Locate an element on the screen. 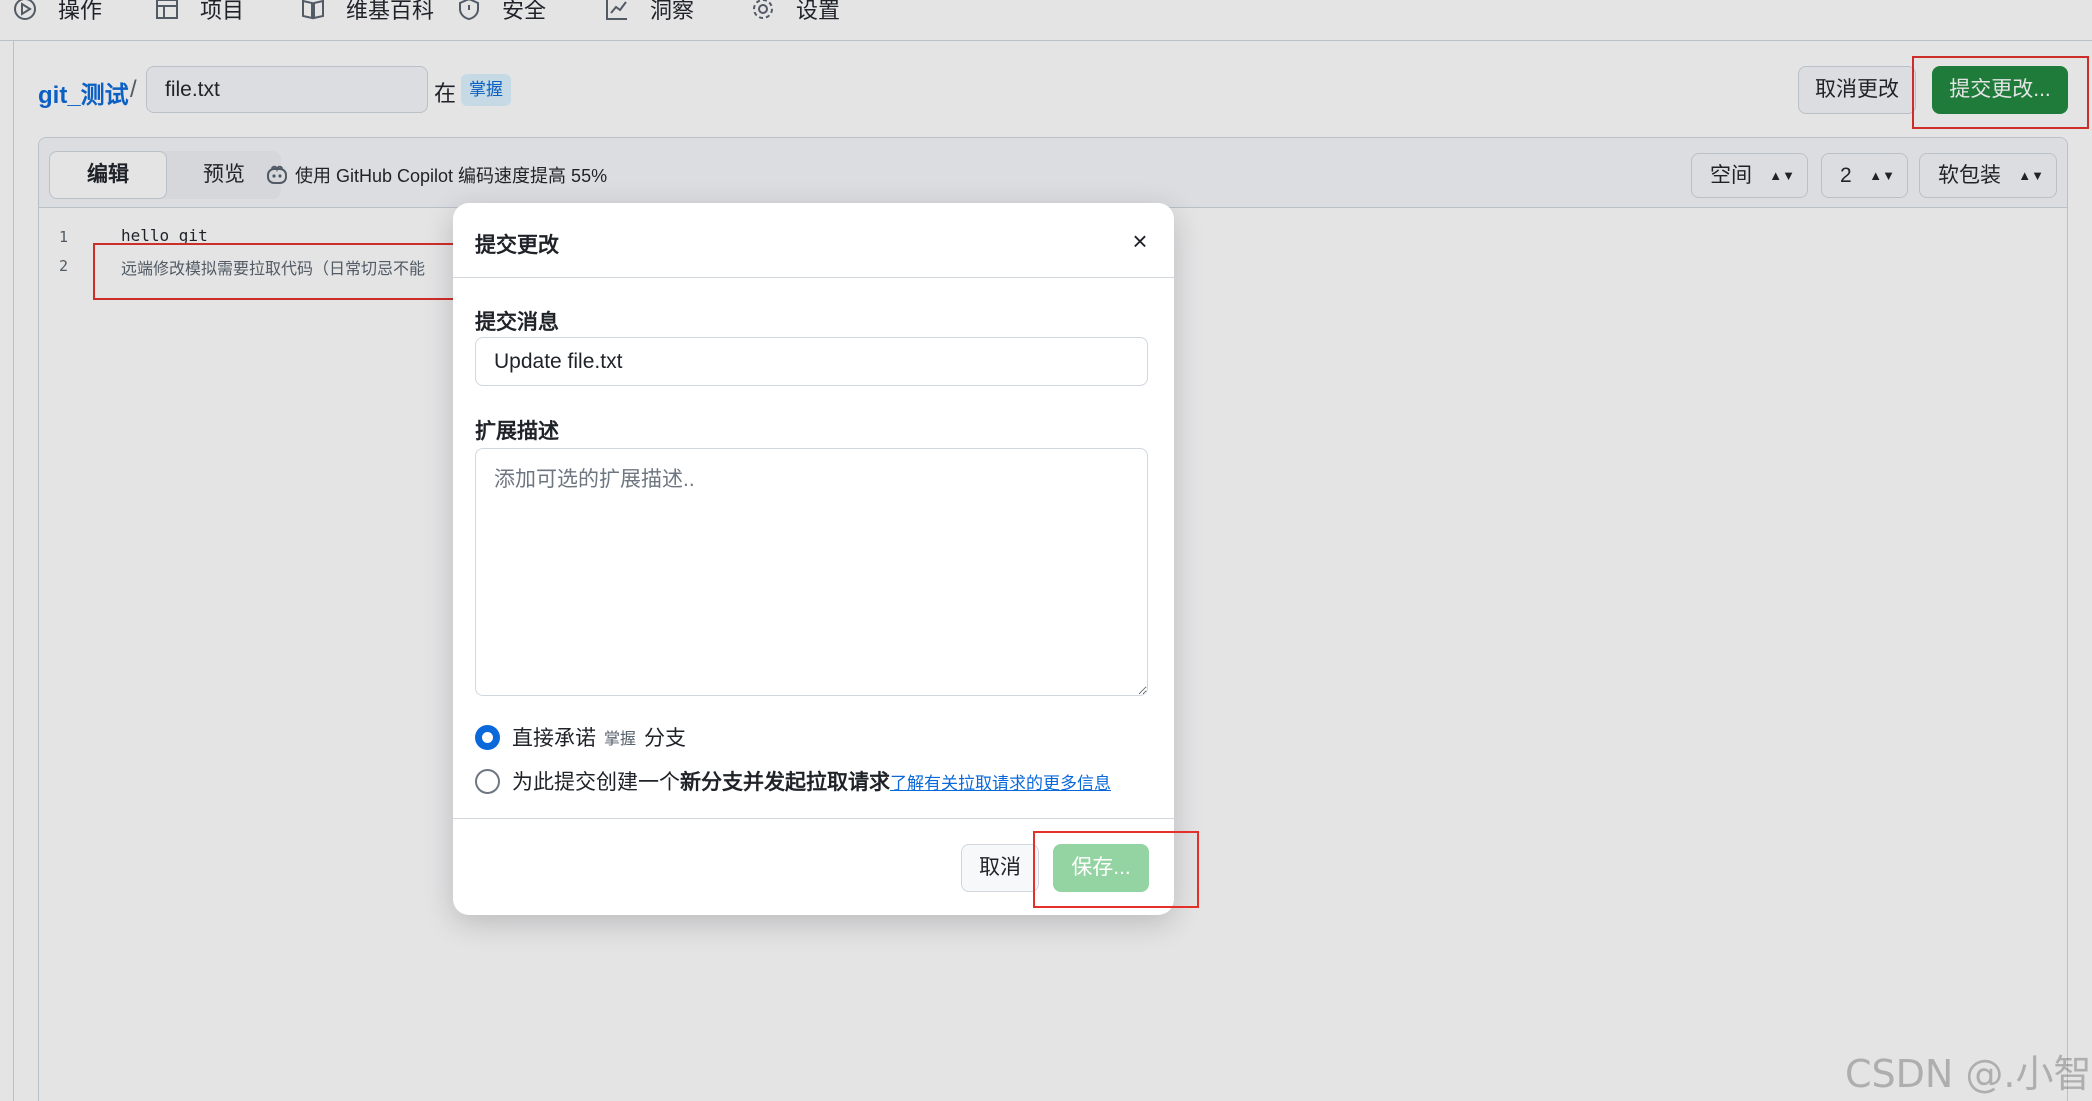  radio-unselected-icon is located at coordinates (487, 781).